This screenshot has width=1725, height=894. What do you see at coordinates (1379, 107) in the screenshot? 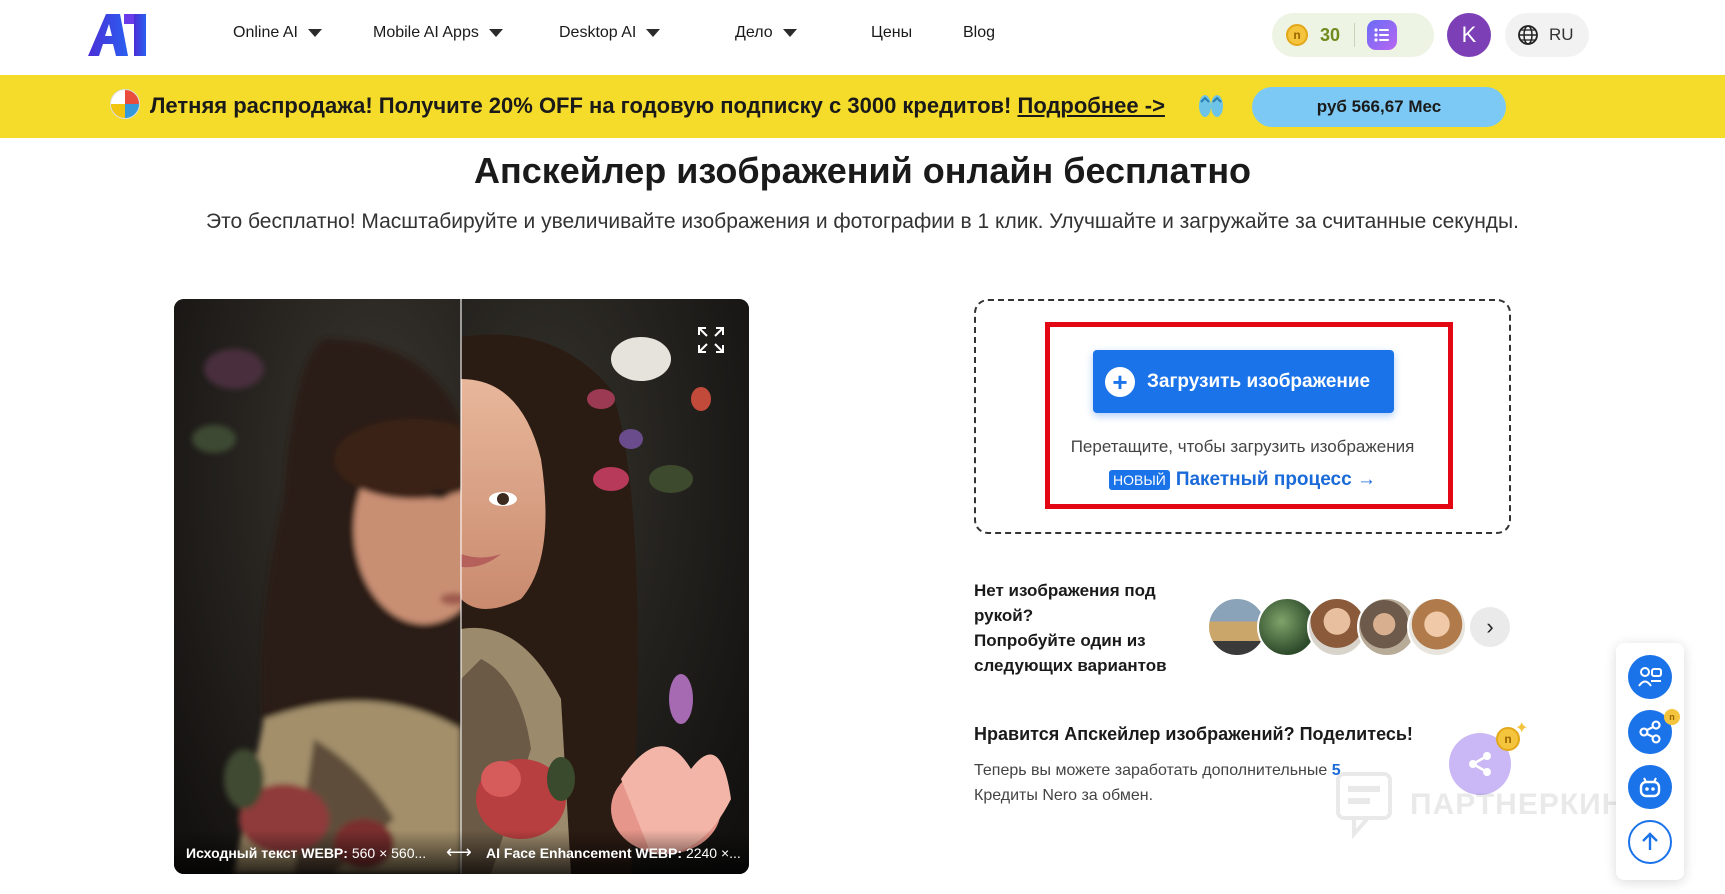
I see `subscribe-price-button: руб 566,67 Mес` at bounding box center [1379, 107].